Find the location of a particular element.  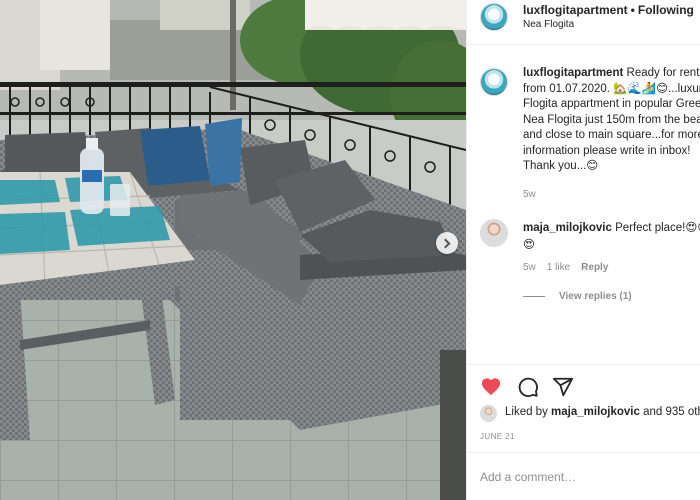

author-username: luxflogitapartment is located at coordinates (575, 10).